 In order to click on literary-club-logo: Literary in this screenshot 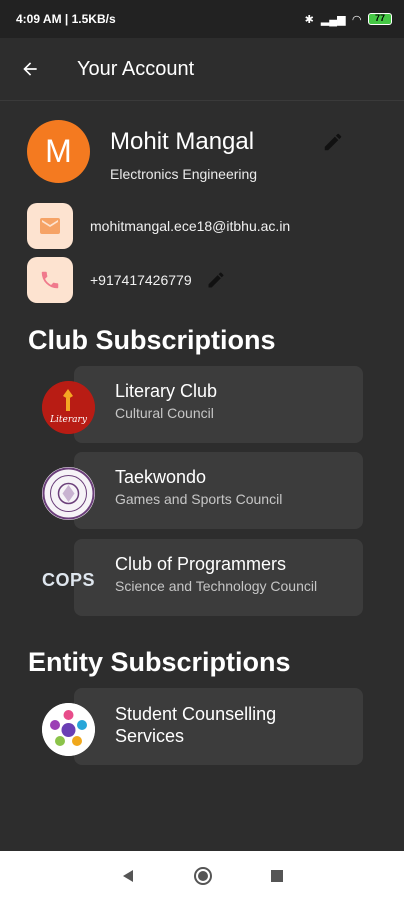, I will do `click(68, 407)`.